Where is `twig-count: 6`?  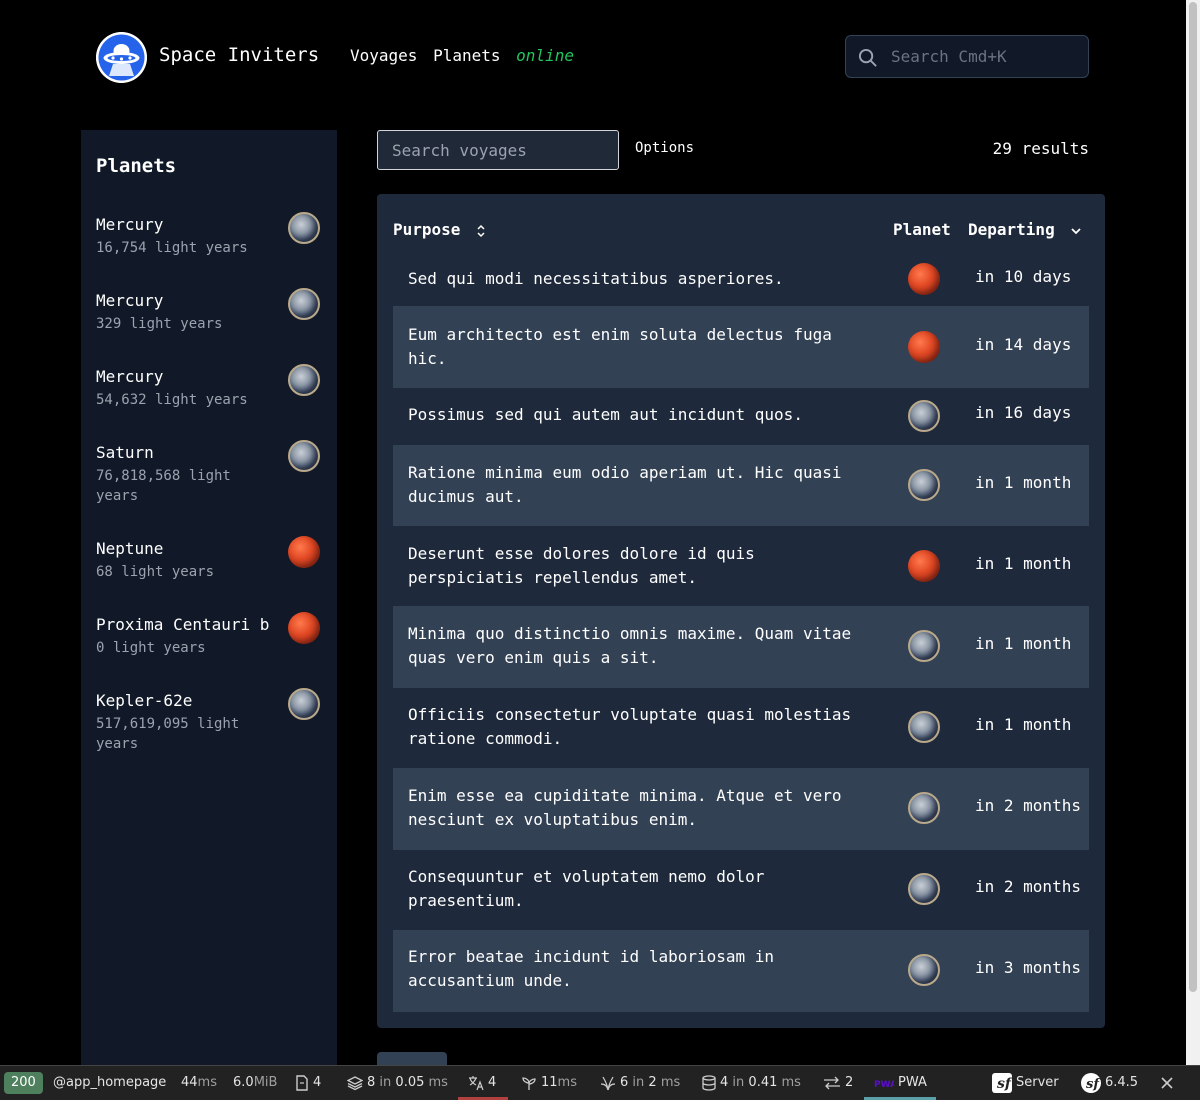 twig-count: 6 is located at coordinates (624, 1082).